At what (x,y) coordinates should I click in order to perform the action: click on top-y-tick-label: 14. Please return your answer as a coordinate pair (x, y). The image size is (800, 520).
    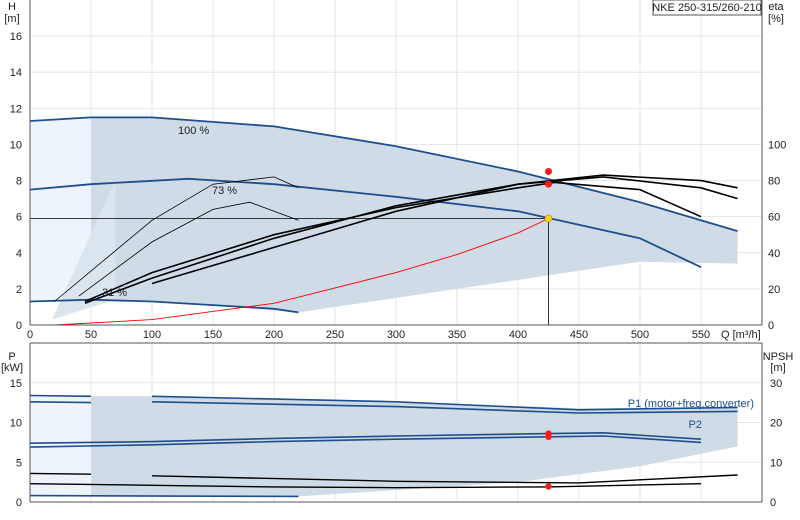
    Looking at the image, I should click on (16, 73).